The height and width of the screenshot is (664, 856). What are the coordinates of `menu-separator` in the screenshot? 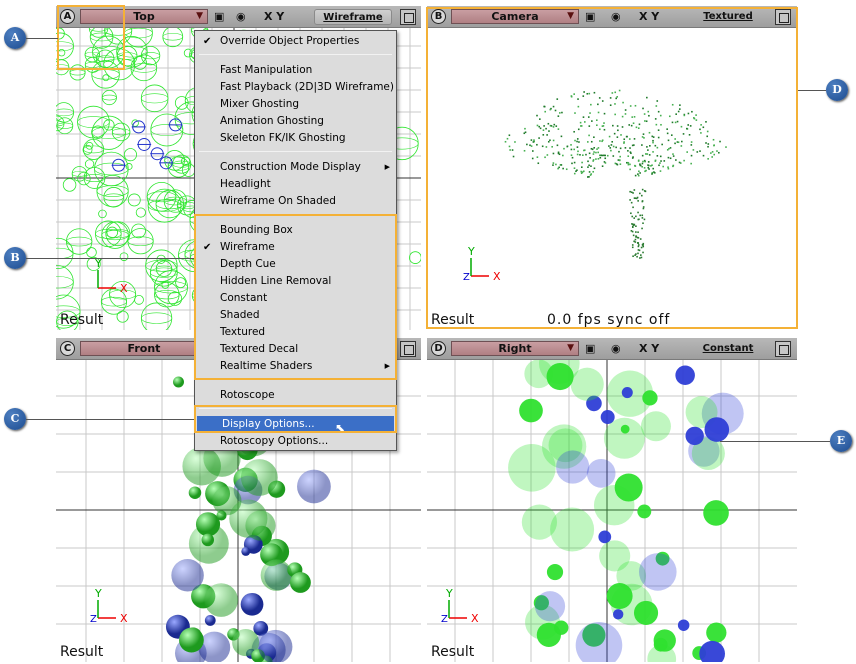 It's located at (295, 54).